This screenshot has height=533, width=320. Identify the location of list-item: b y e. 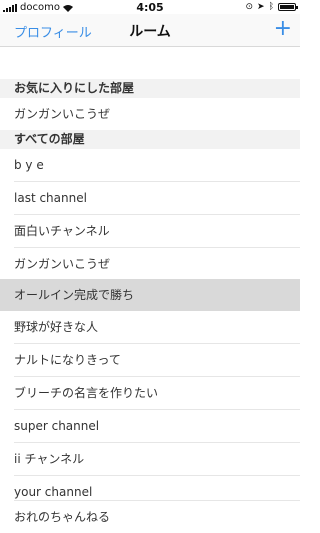
(150, 165).